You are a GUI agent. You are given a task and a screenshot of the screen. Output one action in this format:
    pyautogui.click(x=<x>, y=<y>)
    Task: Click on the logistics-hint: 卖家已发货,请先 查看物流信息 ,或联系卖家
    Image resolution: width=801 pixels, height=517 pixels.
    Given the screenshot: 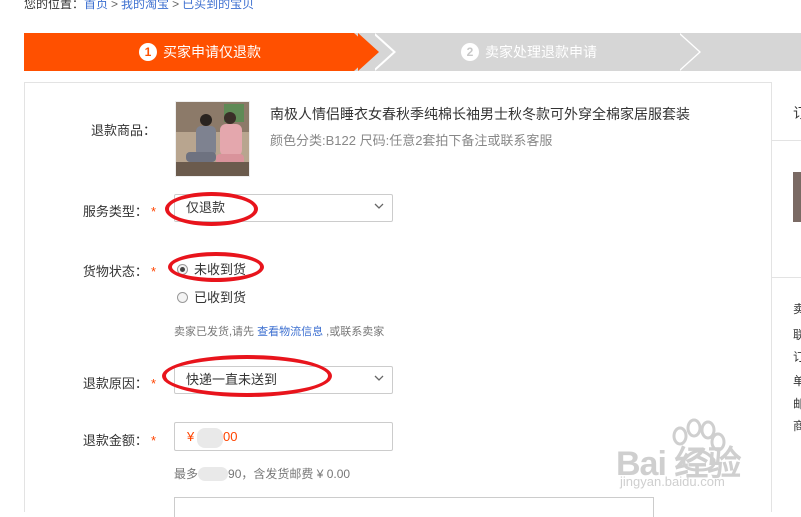 What is the action you would take?
    pyautogui.click(x=279, y=331)
    